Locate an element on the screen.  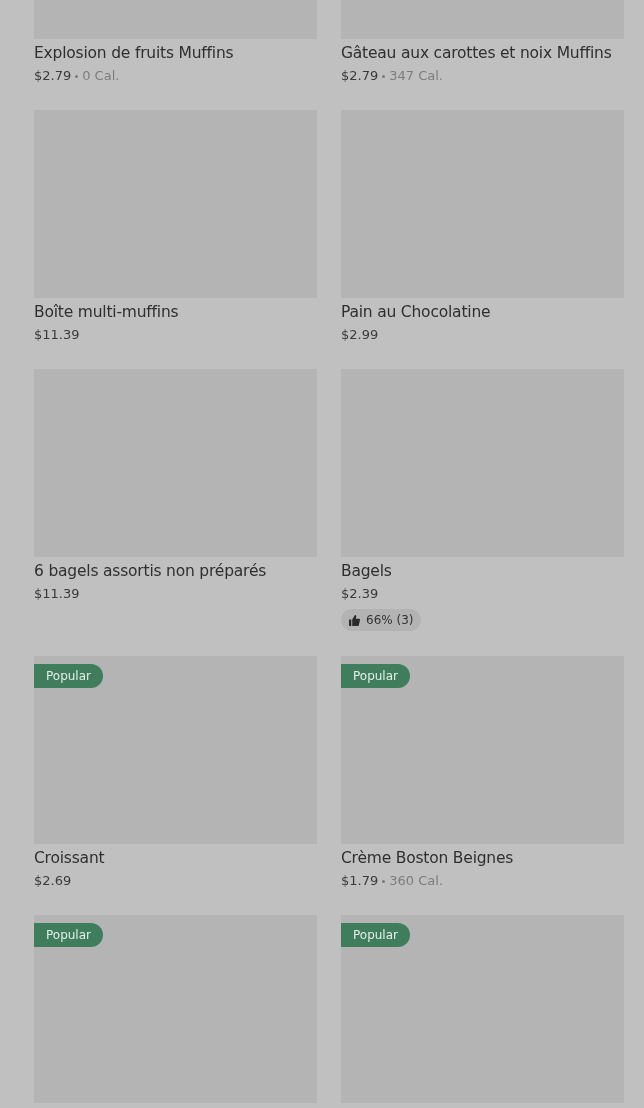
thumbs-up-icon is located at coordinates (354, 620).